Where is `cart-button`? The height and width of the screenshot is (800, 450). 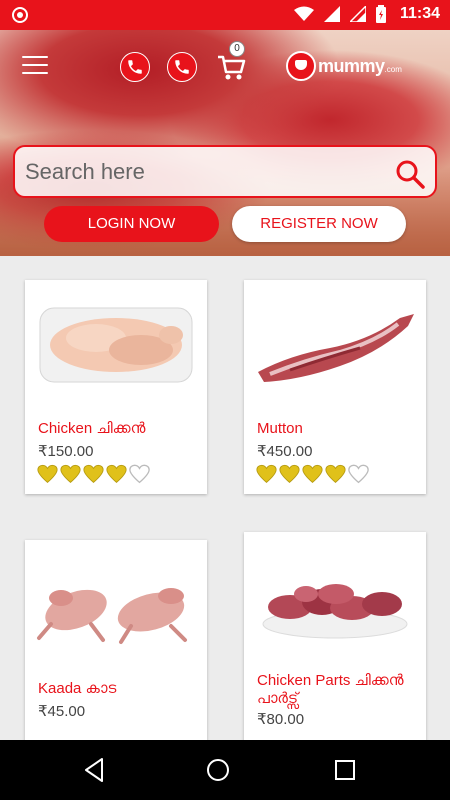
cart-button is located at coordinates (231, 68).